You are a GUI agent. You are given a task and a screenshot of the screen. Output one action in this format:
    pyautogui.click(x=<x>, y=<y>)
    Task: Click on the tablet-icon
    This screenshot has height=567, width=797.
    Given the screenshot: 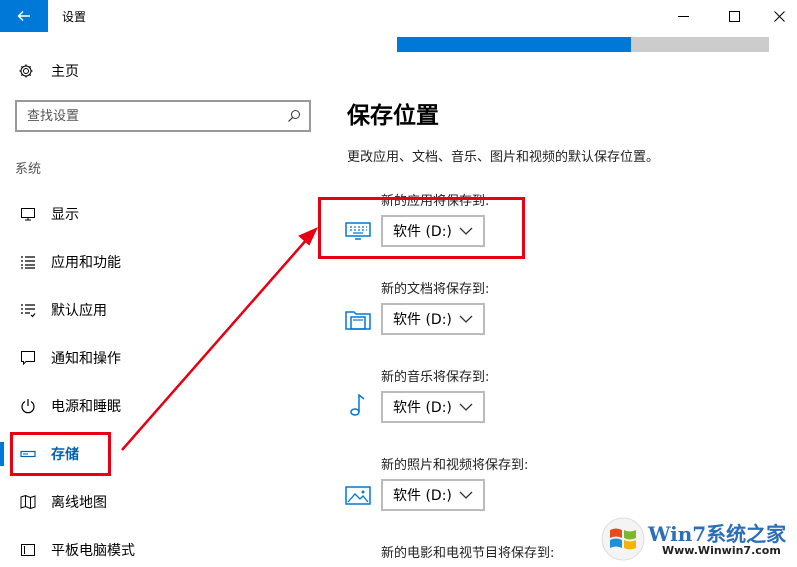 What is the action you would take?
    pyautogui.click(x=28, y=550)
    